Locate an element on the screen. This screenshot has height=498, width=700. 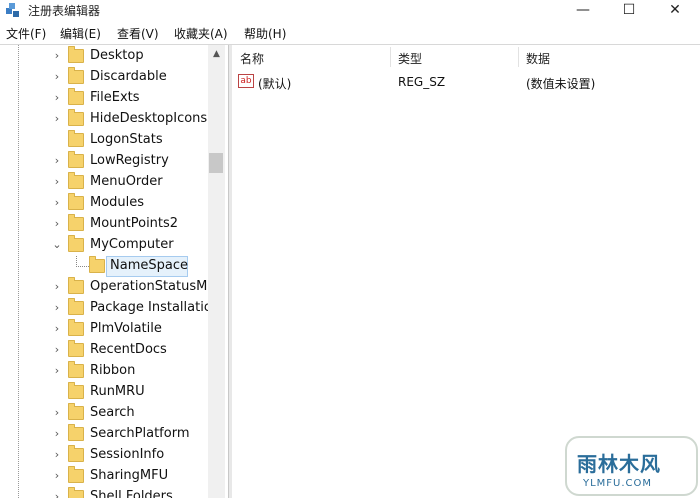
menu-view: 查看(V) is located at coordinates (138, 33).